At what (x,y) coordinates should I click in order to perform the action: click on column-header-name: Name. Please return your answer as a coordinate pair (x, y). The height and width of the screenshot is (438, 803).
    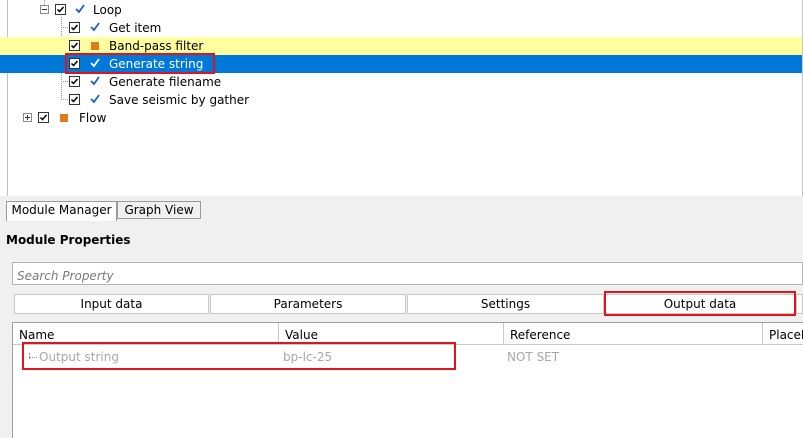
    Looking at the image, I should click on (146, 334).